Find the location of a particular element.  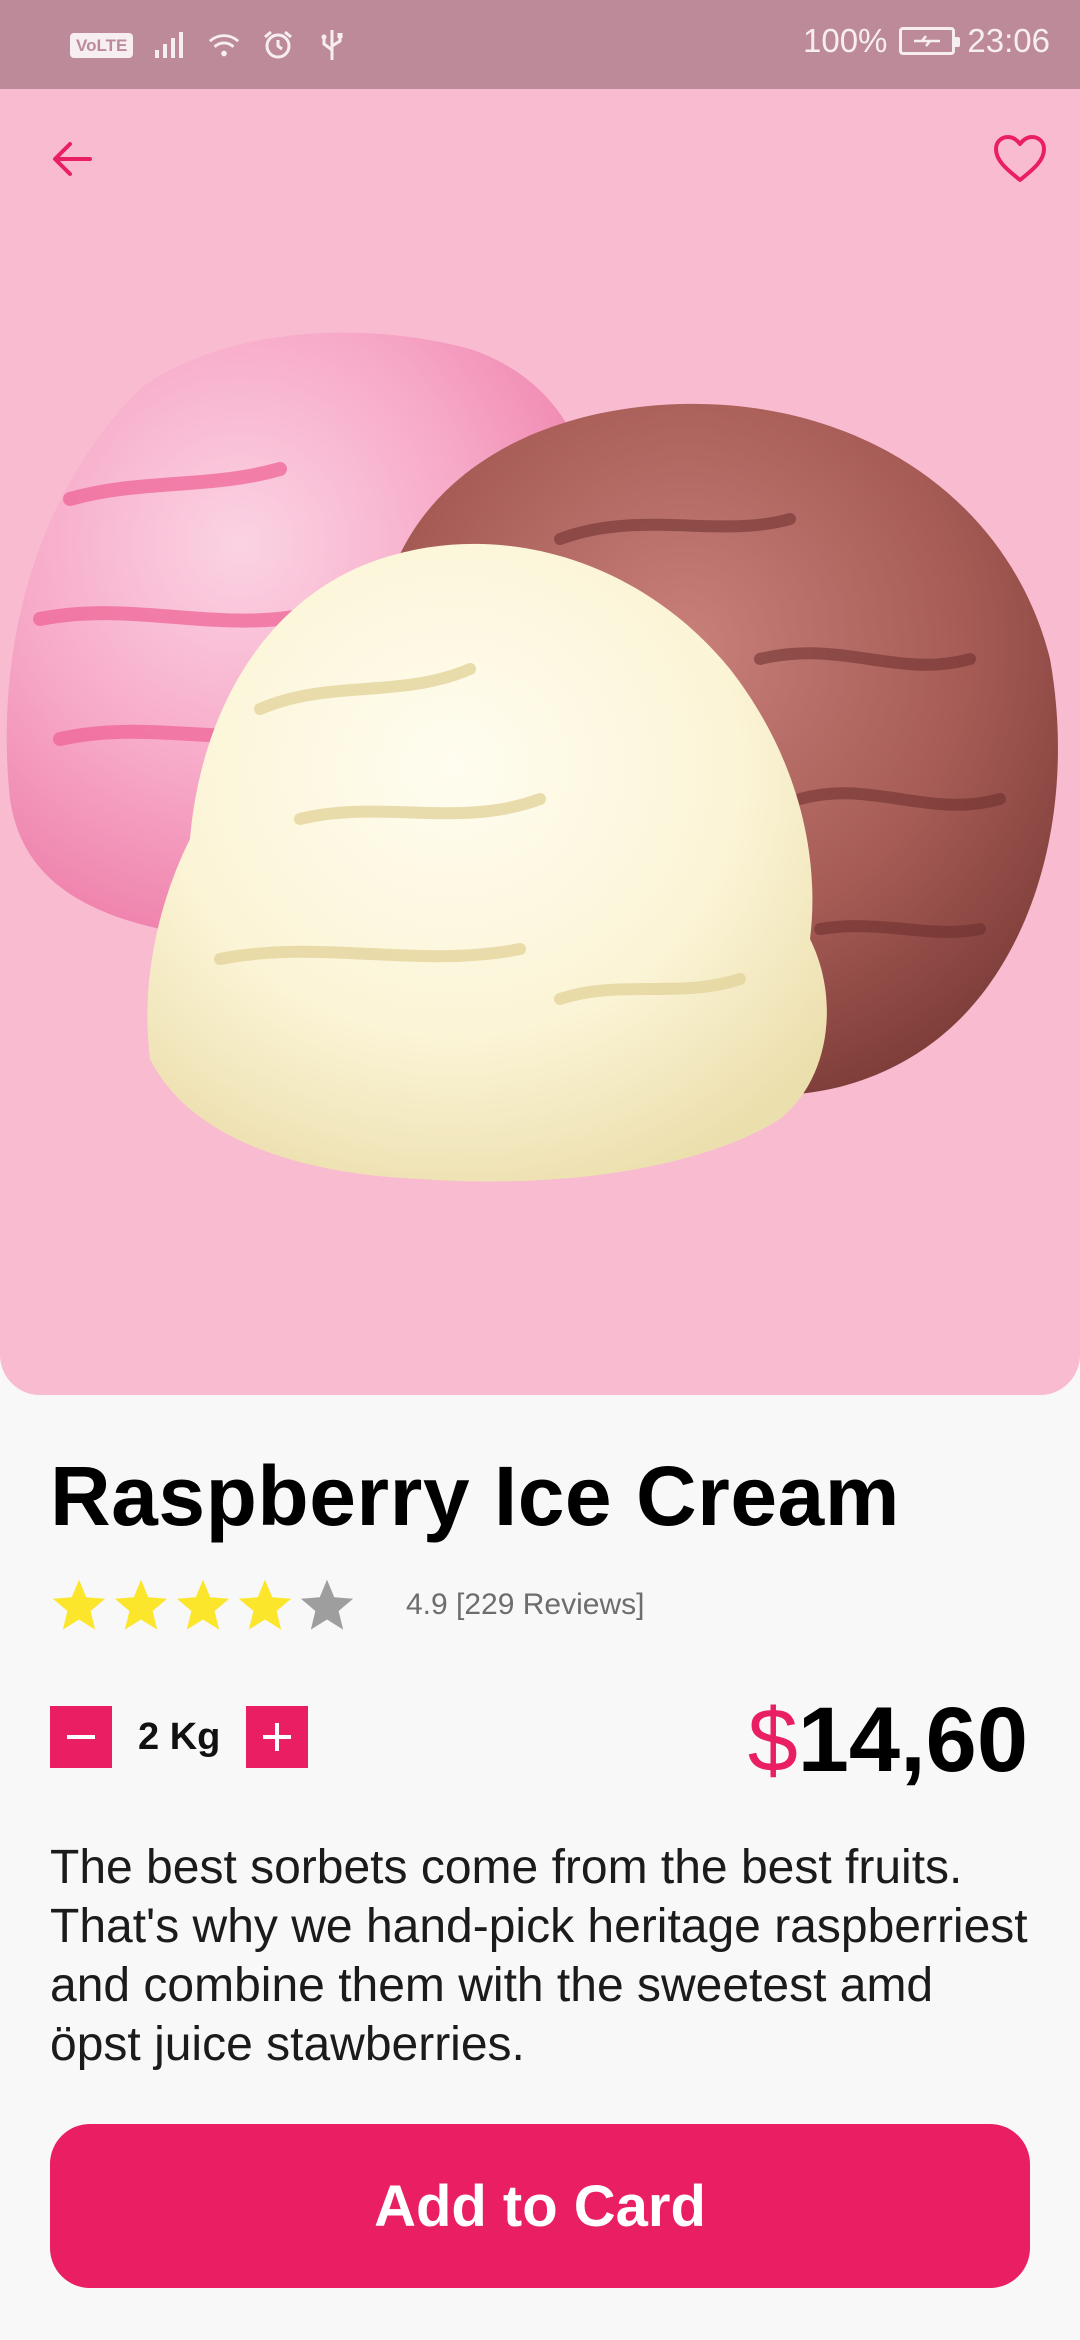

price-currency: $ is located at coordinates (772, 1741).